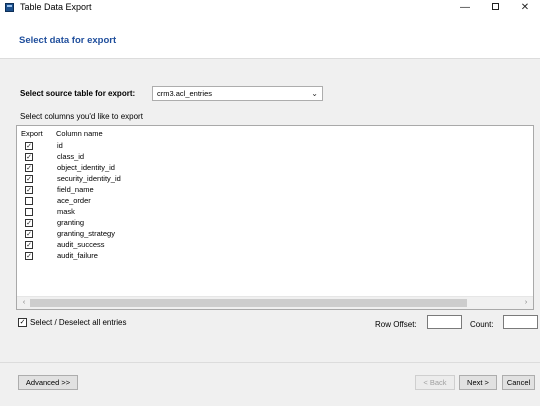  What do you see at coordinates (79, 133) in the screenshot?
I see `column-name-header: Column name` at bounding box center [79, 133].